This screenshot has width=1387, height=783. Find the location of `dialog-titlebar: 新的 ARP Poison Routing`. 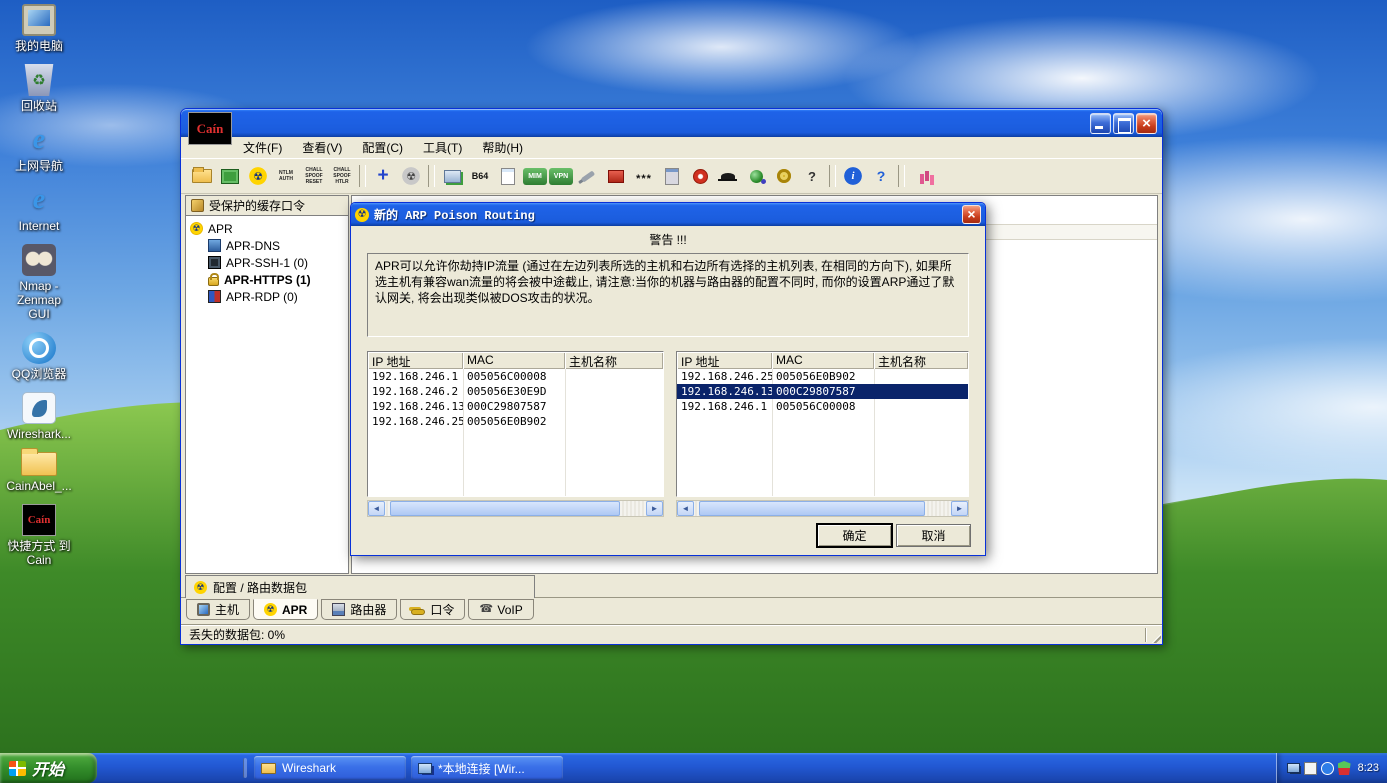

dialog-titlebar: 新的 ARP Poison Routing is located at coordinates (668, 214).